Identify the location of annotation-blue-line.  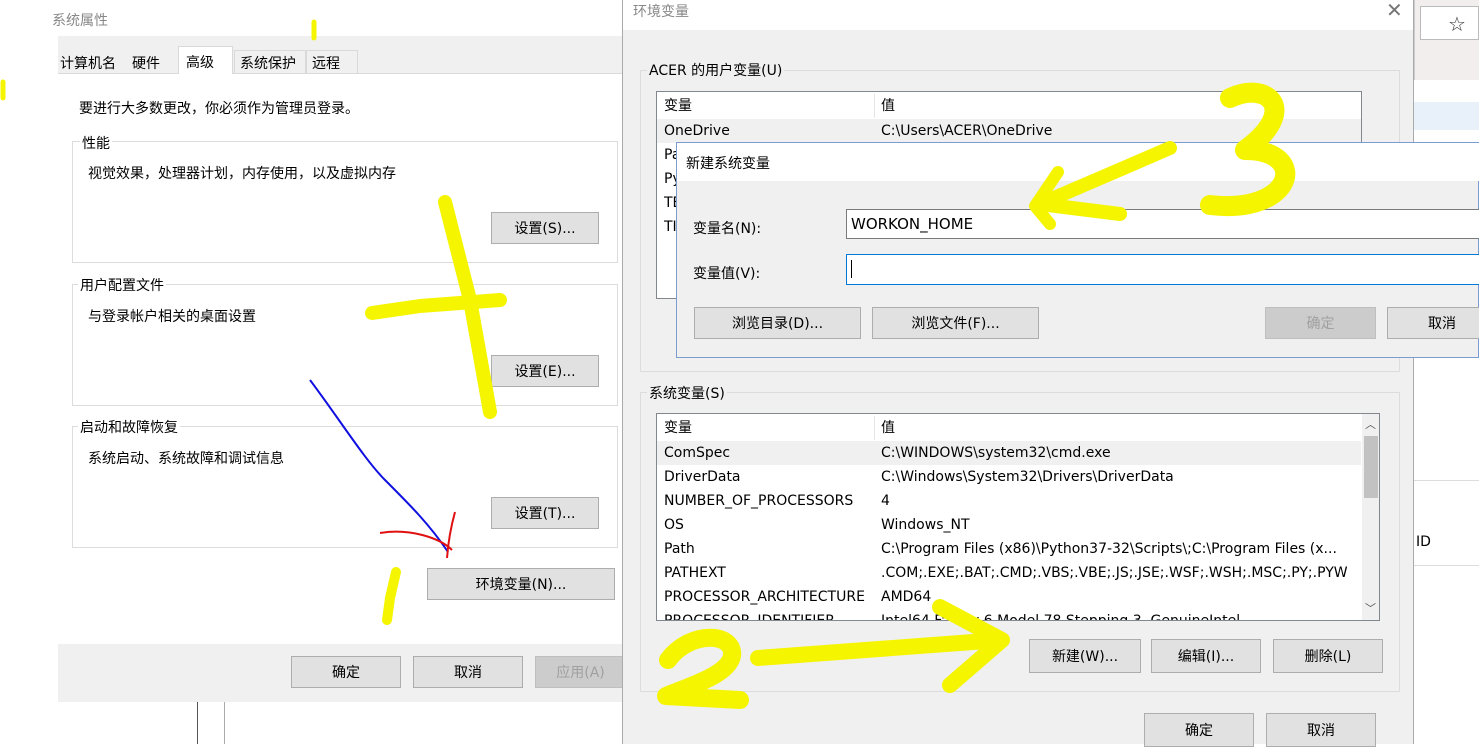
(379, 466).